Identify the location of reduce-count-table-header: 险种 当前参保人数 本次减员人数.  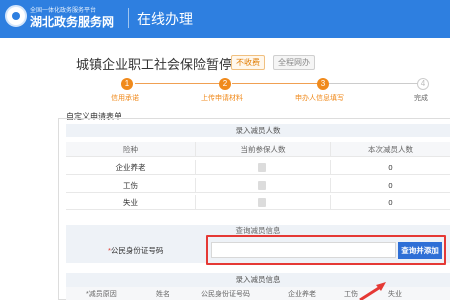
(258, 149).